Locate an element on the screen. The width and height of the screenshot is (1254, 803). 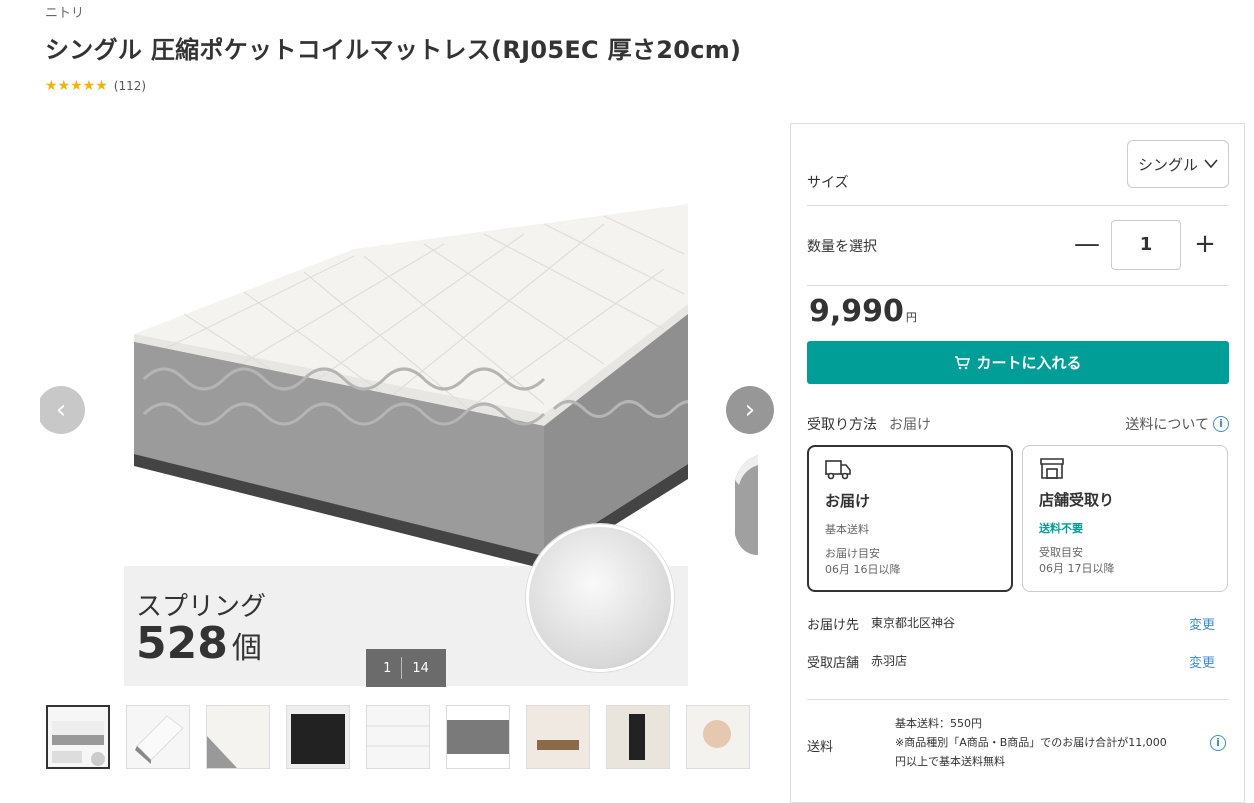
chevron-right-icon: › is located at coordinates (750, 410).